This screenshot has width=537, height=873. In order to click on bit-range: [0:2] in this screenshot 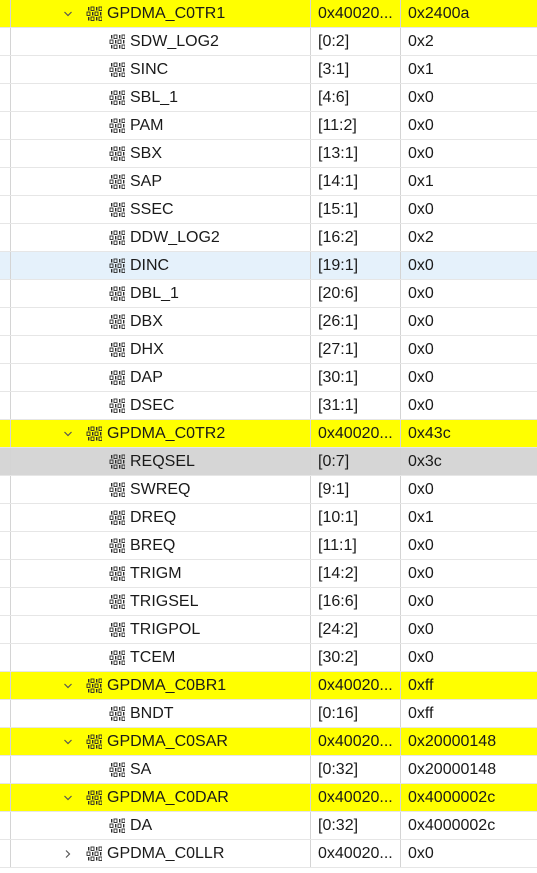, I will do `click(334, 41)`.